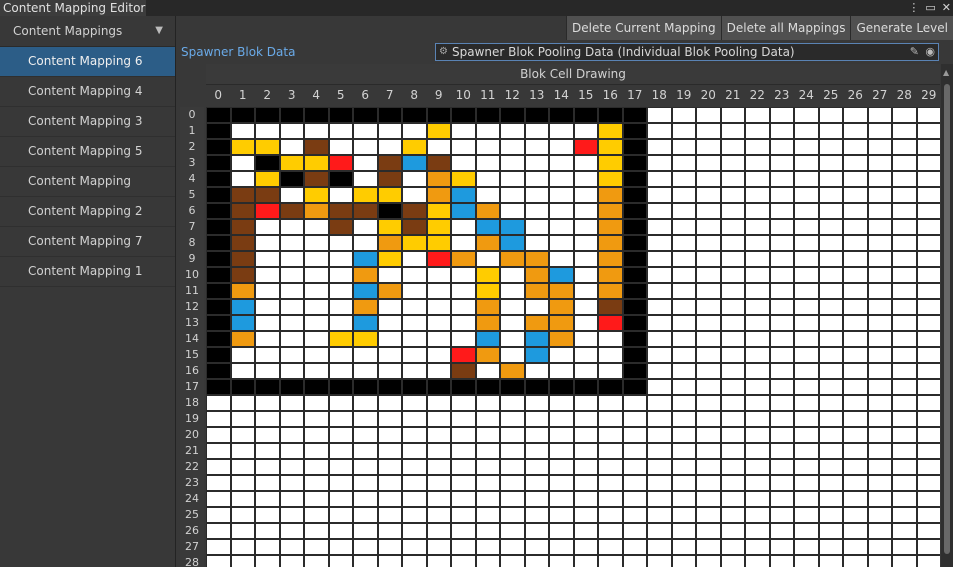  I want to click on sidebar-item-mapping: Content Mapping, so click(87, 182).